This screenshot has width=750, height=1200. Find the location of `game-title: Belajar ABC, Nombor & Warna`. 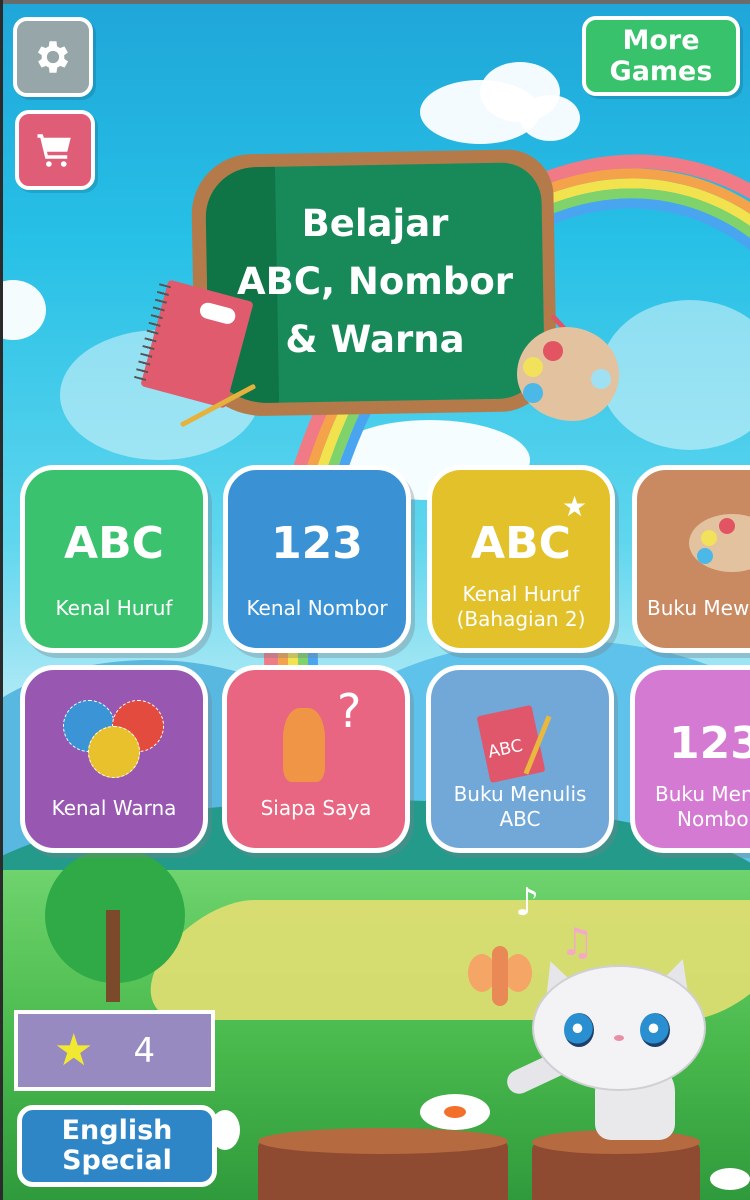

game-title: Belajar ABC, Nombor & Warna is located at coordinates (375, 282).